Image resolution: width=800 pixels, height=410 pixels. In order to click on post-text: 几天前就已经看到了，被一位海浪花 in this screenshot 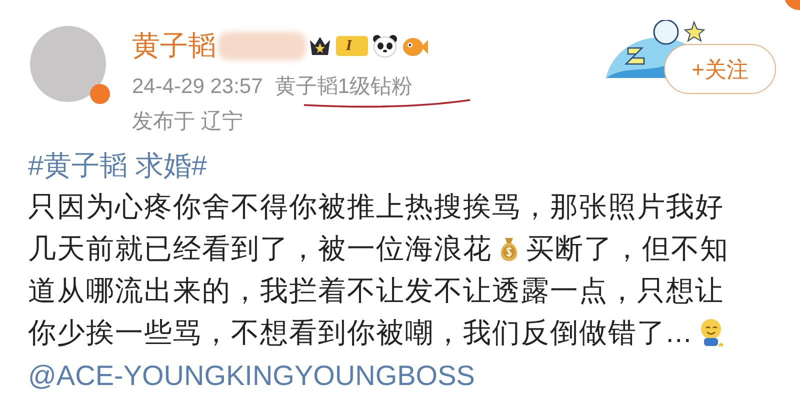, I will do `click(260, 249)`.